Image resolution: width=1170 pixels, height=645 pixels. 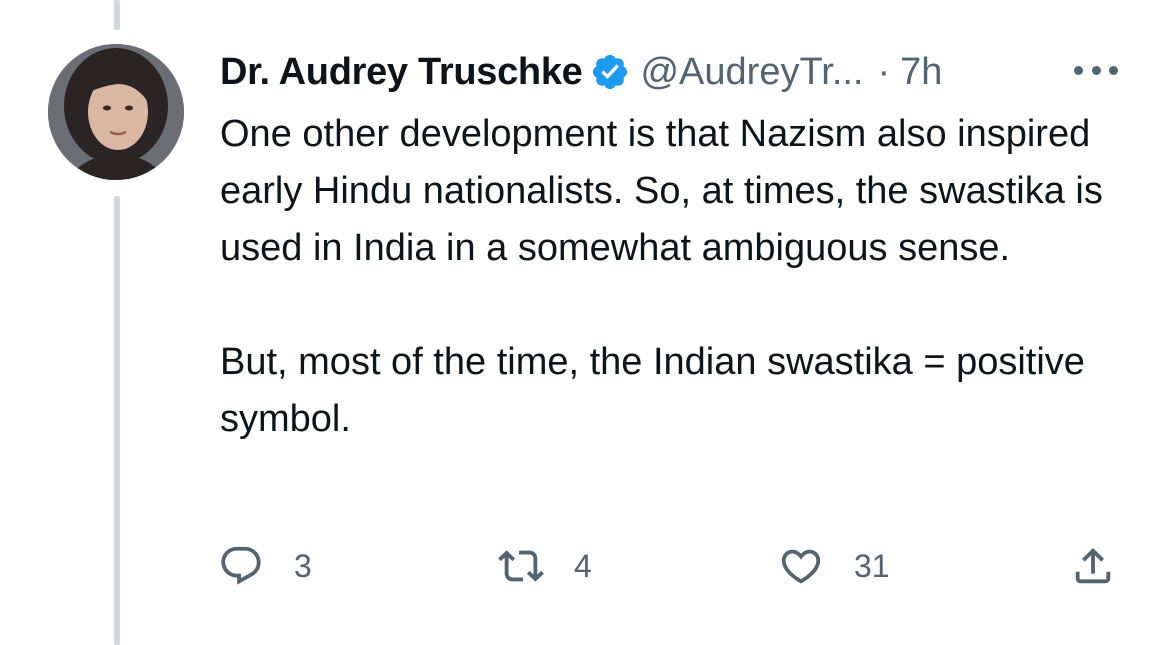 I want to click on avatar-image, so click(x=116, y=112).